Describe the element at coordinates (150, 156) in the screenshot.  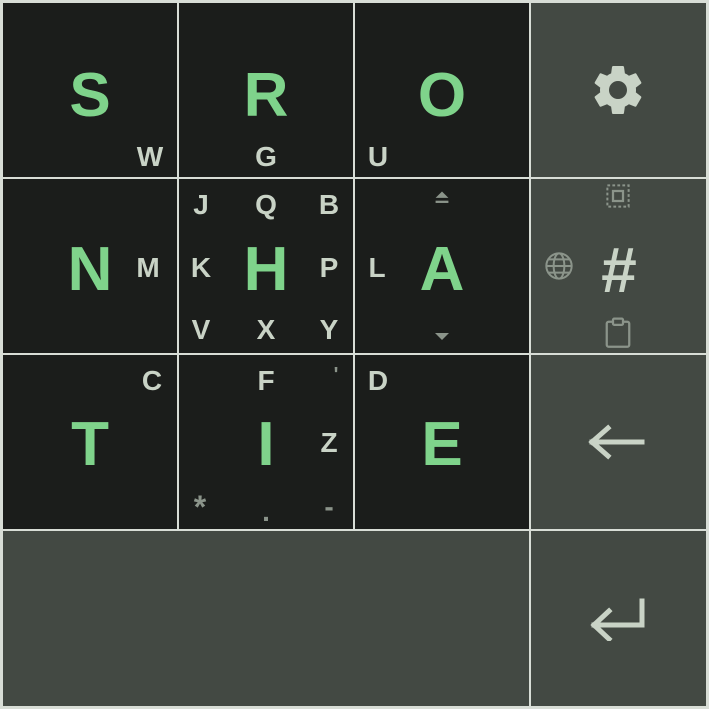
I see `key-s-swipe-se: W` at that location.